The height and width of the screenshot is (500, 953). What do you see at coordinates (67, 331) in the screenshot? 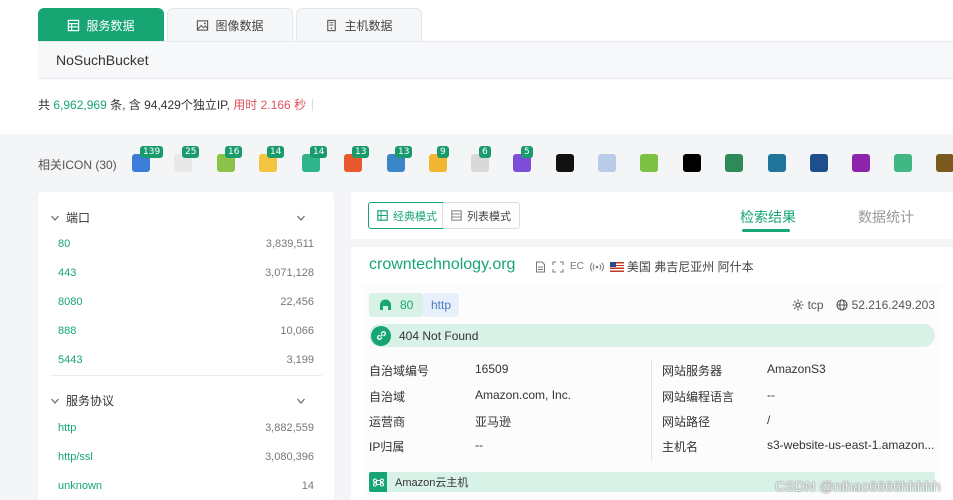
I see `facet-key: 888` at bounding box center [67, 331].